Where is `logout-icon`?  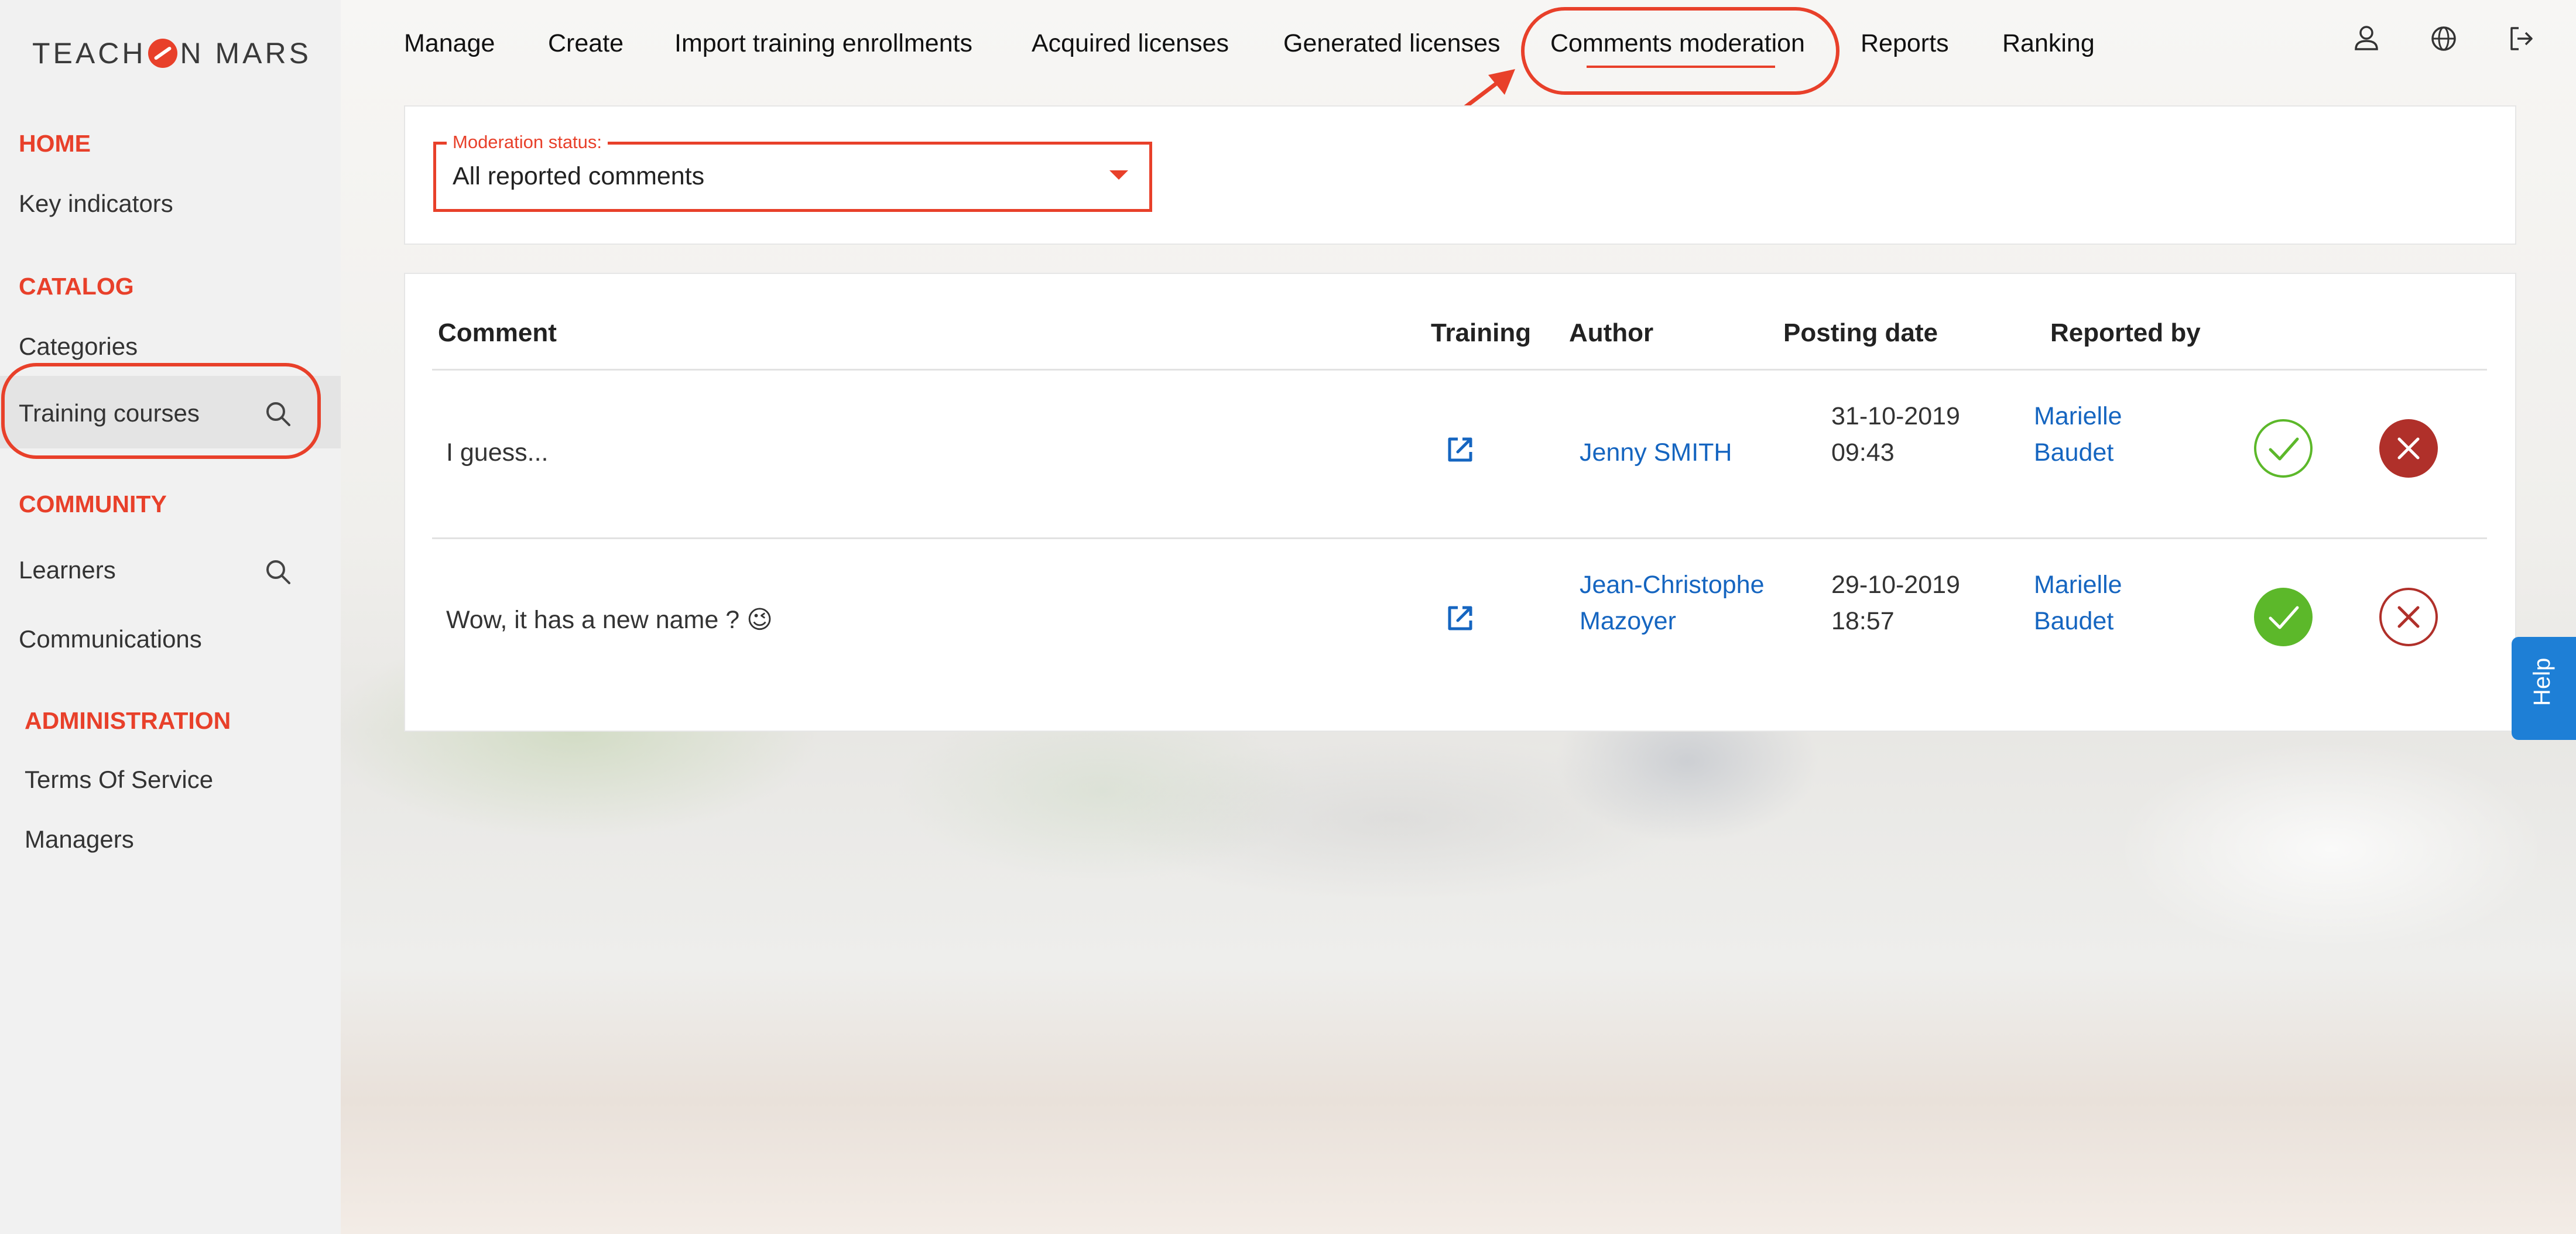 logout-icon is located at coordinates (2521, 38).